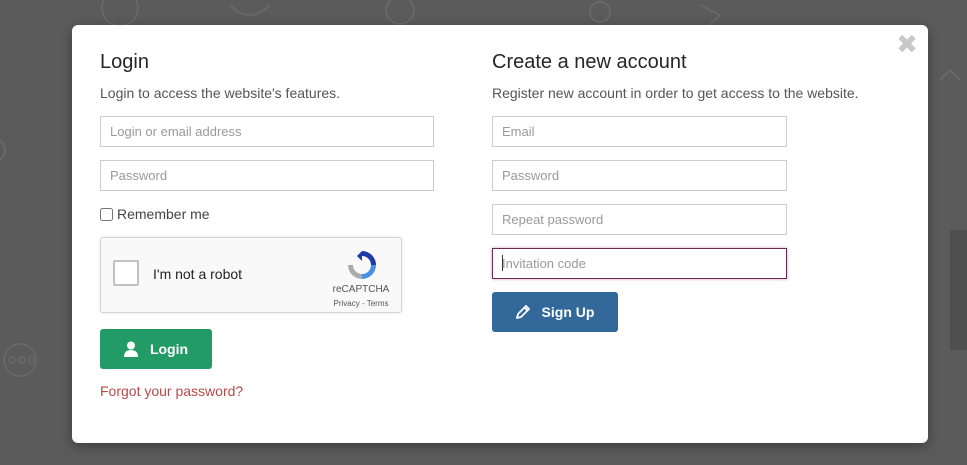 The image size is (967, 465). I want to click on user-icon, so click(130, 349).